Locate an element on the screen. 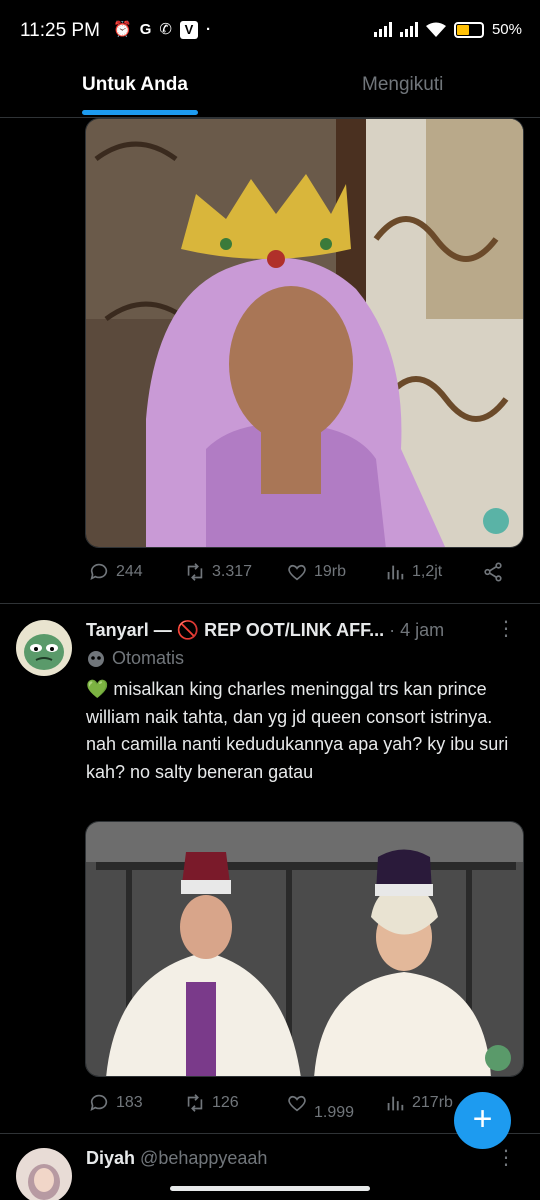  retweet-count: 126 is located at coordinates (225, 1102).